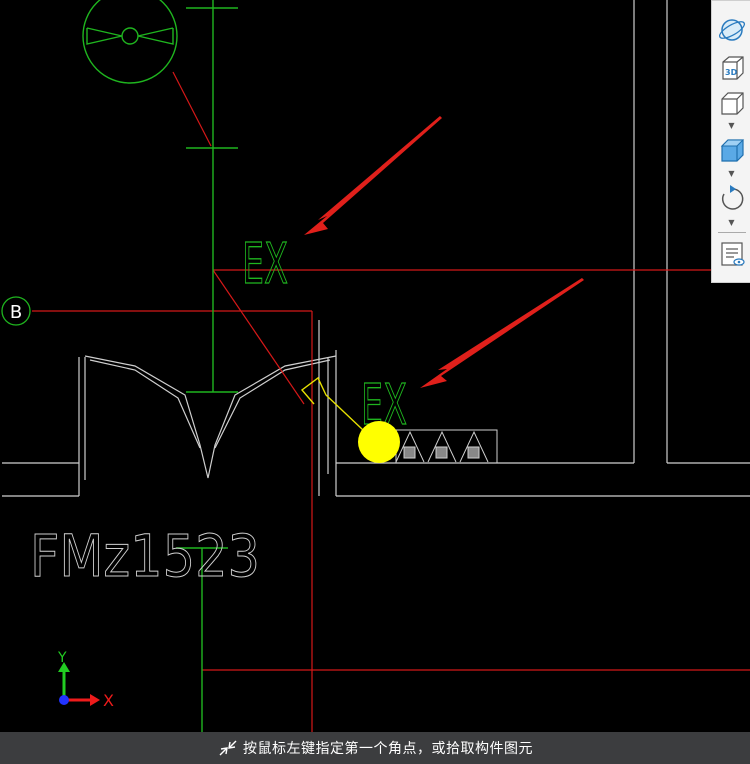 The height and width of the screenshot is (764, 750). I want to click on display-settings-button, so click(732, 254).